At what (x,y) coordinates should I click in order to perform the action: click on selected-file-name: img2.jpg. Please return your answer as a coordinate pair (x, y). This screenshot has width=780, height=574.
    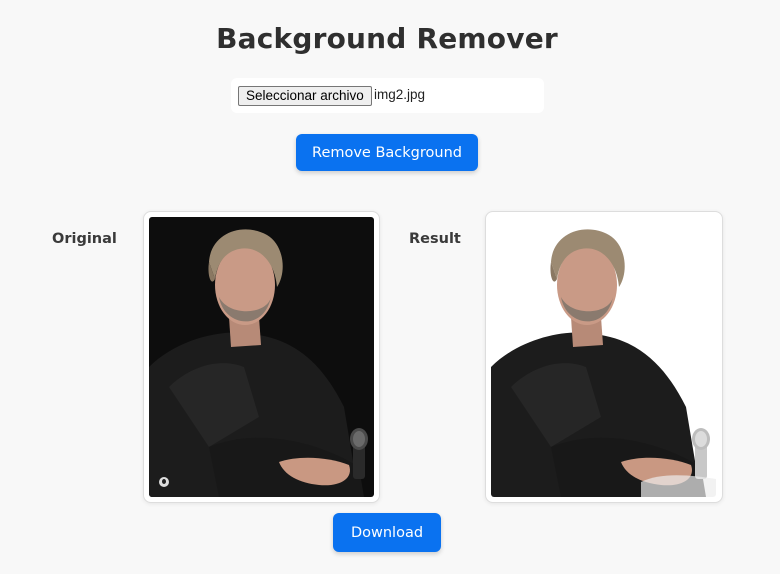
    Looking at the image, I should click on (400, 94).